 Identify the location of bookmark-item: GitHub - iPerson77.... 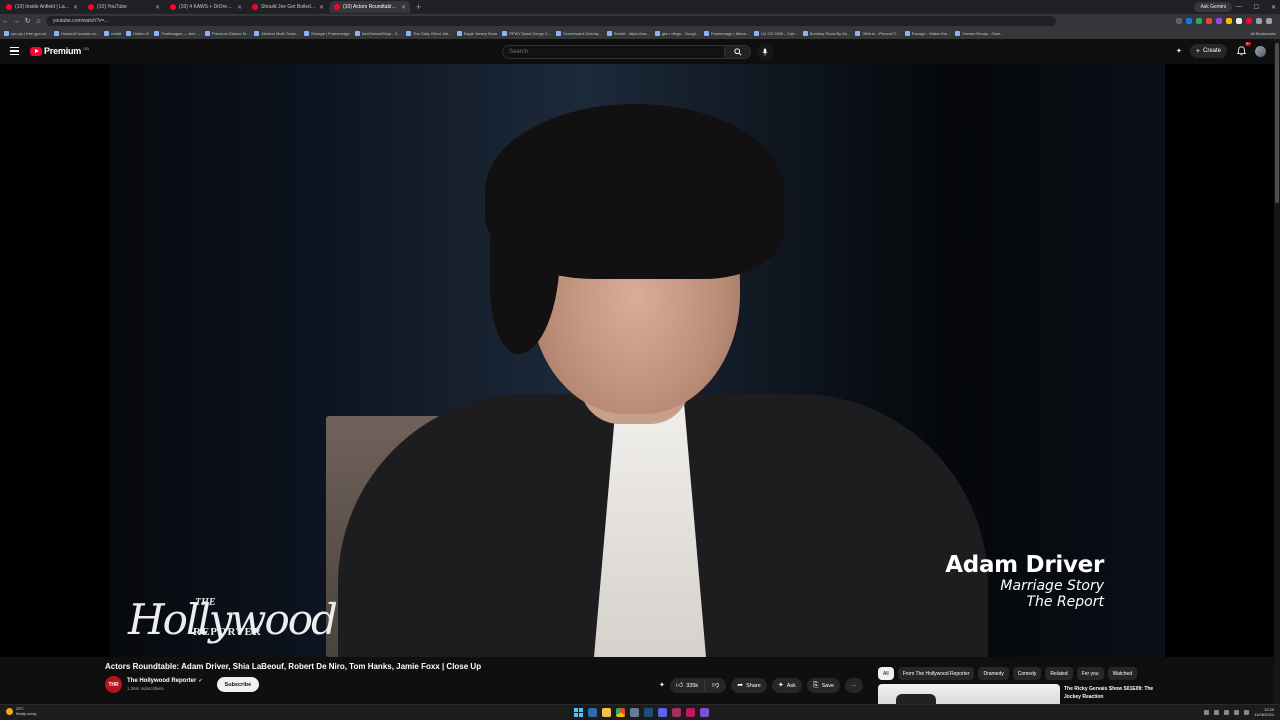
(877, 33).